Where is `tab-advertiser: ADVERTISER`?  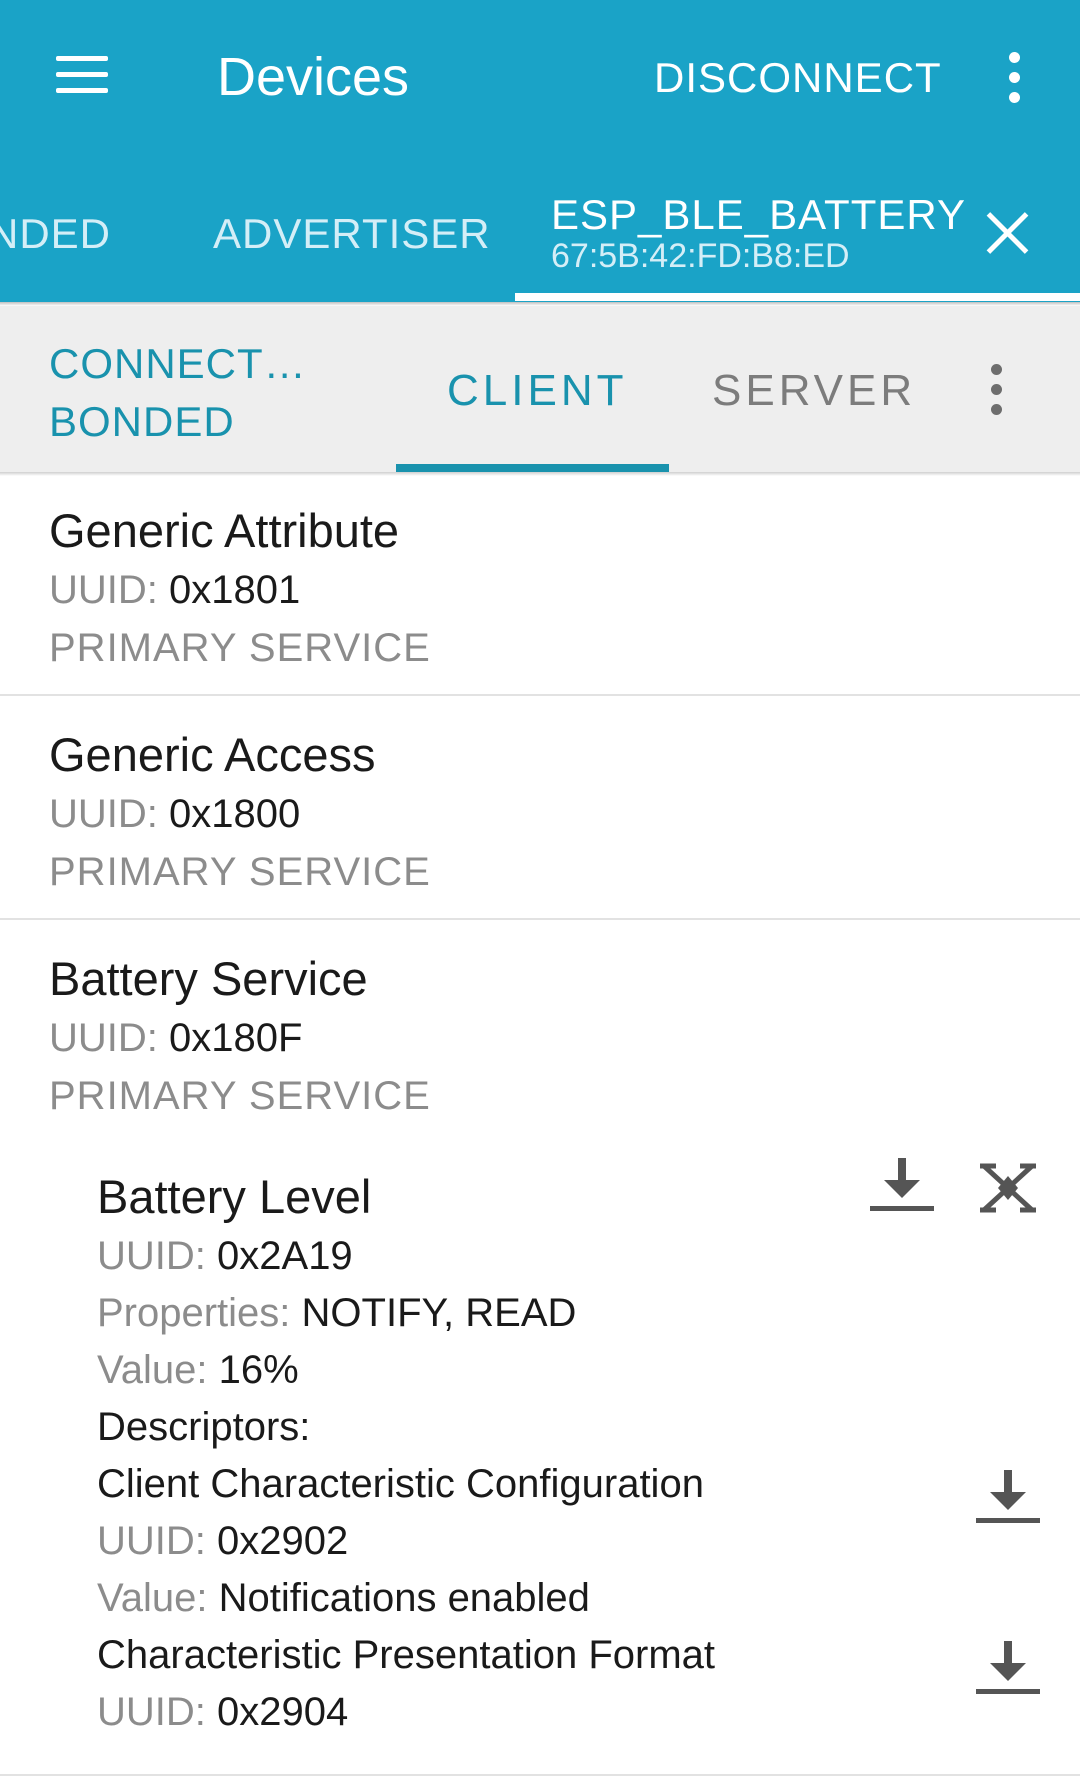 tab-advertiser: ADVERTISER is located at coordinates (352, 234).